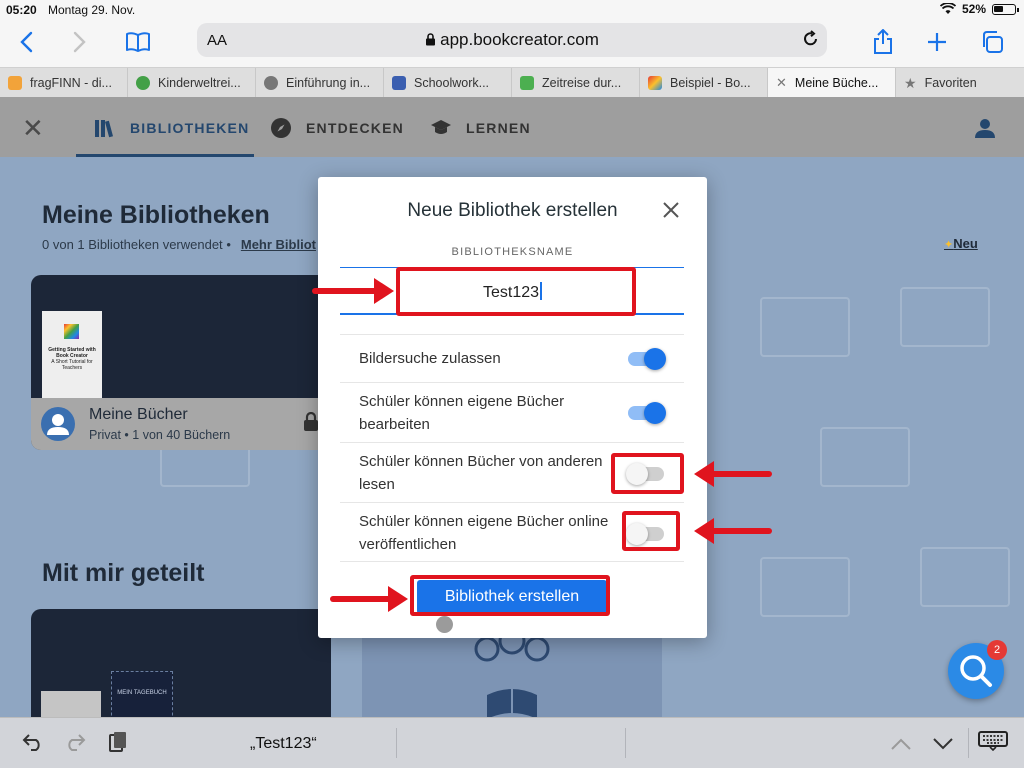 The image size is (1024, 768). What do you see at coordinates (519, 39) in the screenshot?
I see `url-value: app.bookcreator.com` at bounding box center [519, 39].